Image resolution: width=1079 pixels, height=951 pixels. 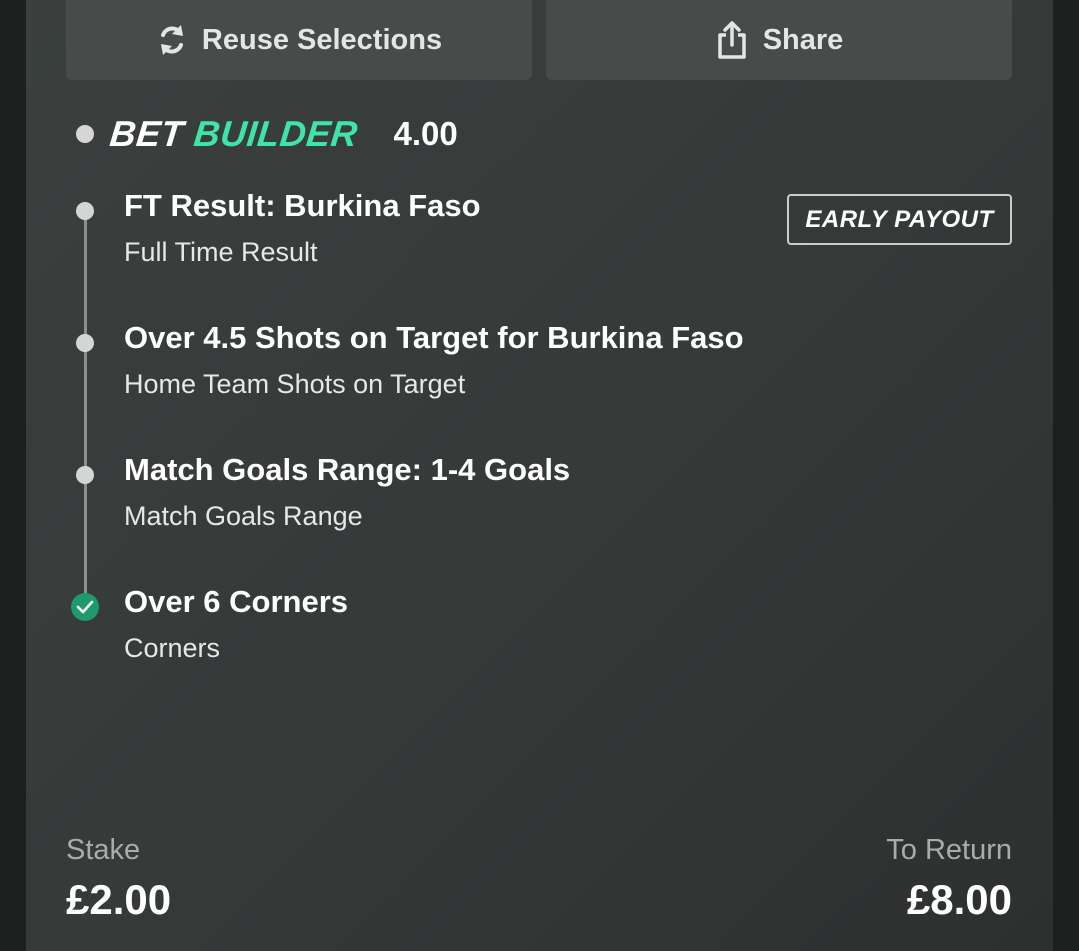 I want to click on check-icon, so click(x=85, y=607).